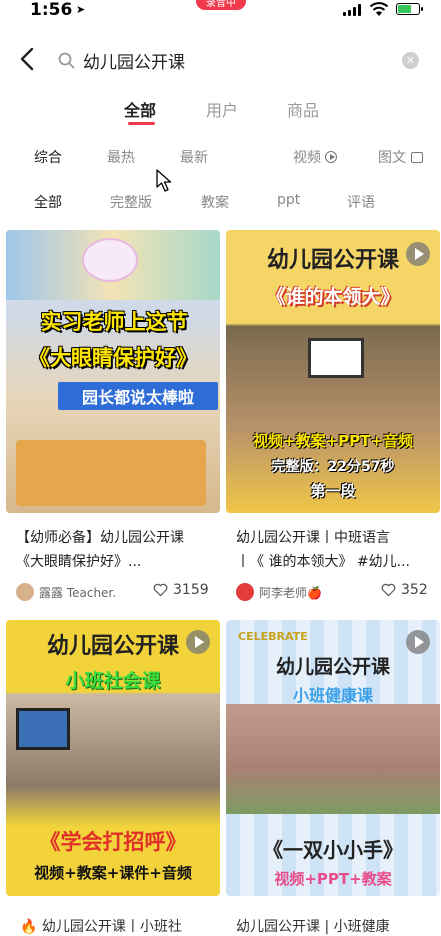 This screenshot has width=441, height=936. What do you see at coordinates (409, 9) in the screenshot?
I see `battery-icon` at bounding box center [409, 9].